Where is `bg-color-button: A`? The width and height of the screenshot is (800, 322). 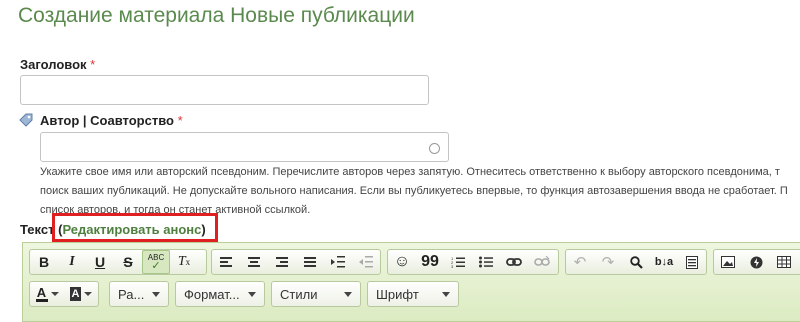
bg-color-button: A is located at coordinates (81, 294).